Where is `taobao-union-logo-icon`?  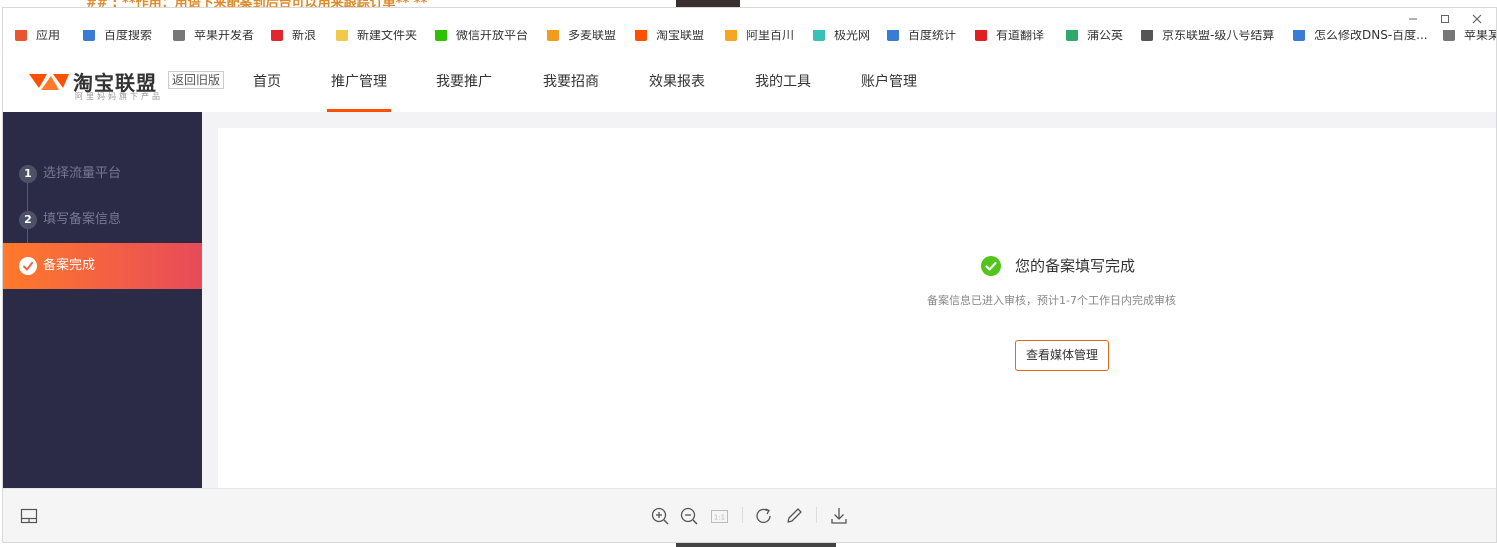
taobao-union-logo-icon is located at coordinates (49, 82).